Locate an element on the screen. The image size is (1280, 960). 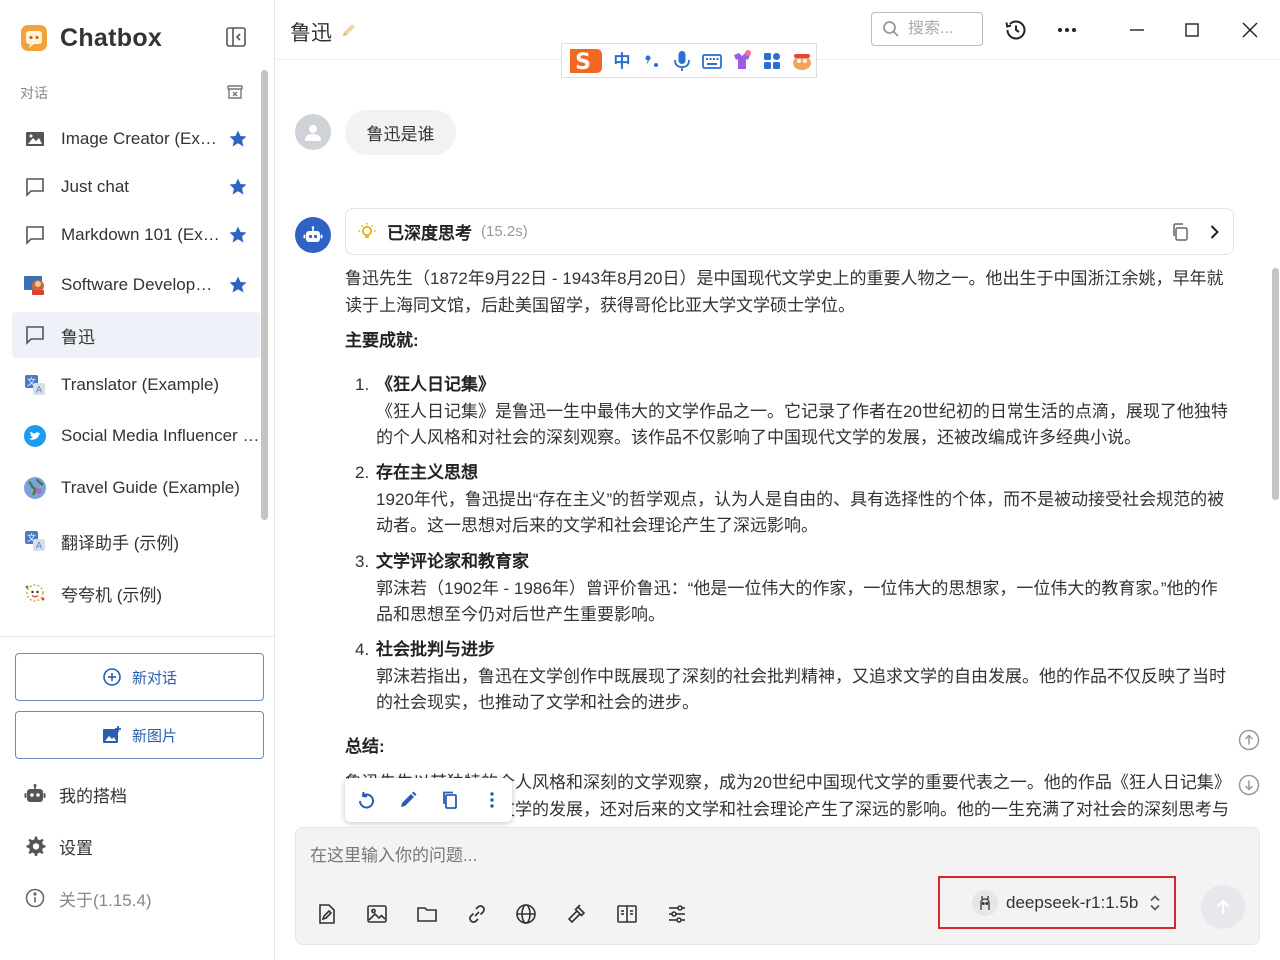
chinese-mode-icon: 中 is located at coordinates (622, 61).